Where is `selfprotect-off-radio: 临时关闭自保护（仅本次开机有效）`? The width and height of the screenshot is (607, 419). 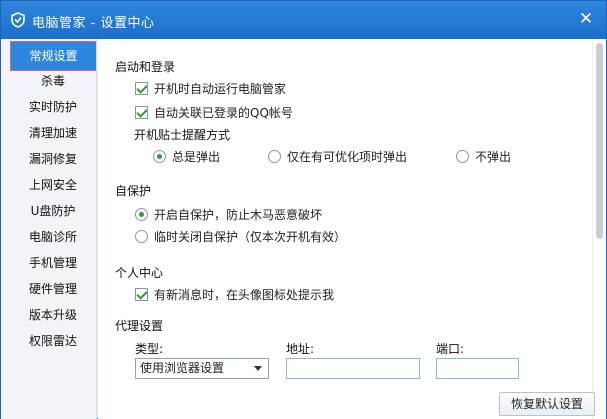
selfprotect-off-radio: 临时关闭自保护（仅本次开机有效） is located at coordinates (240, 236).